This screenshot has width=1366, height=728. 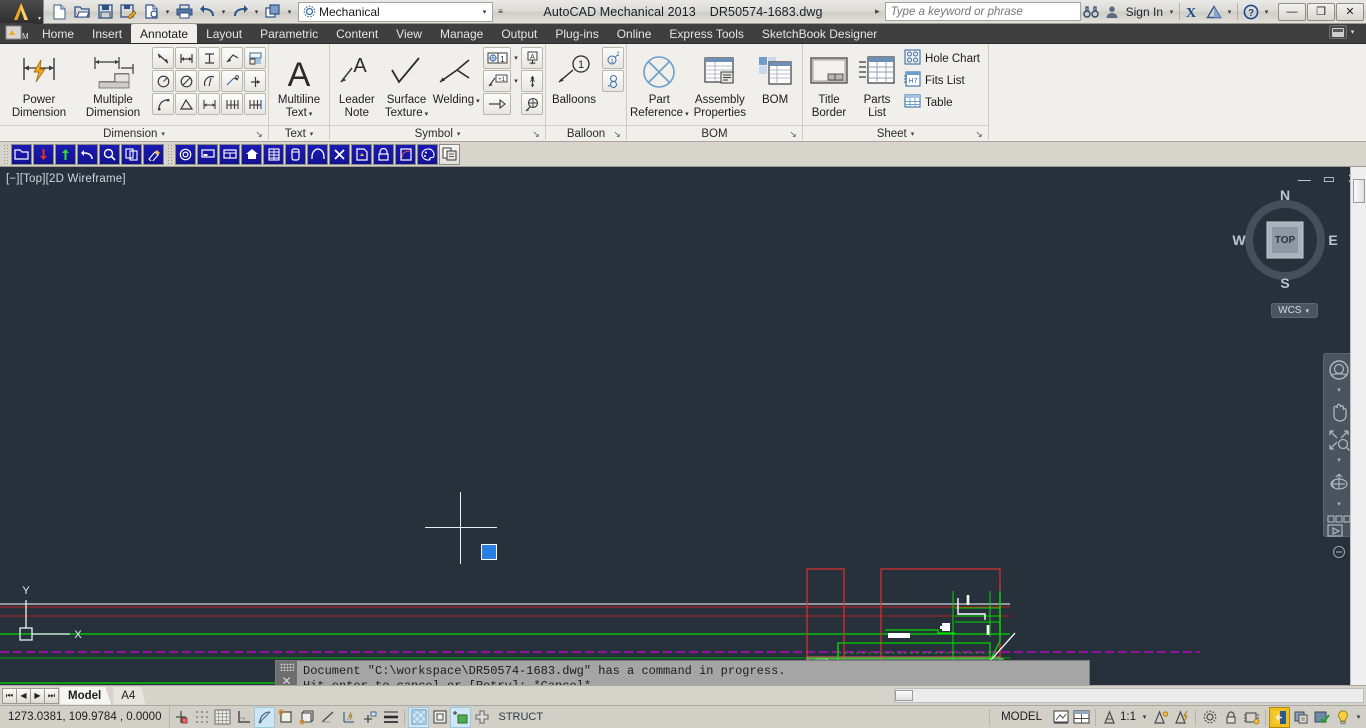 What do you see at coordinates (419, 717) in the screenshot?
I see `transparency-toggle` at bounding box center [419, 717].